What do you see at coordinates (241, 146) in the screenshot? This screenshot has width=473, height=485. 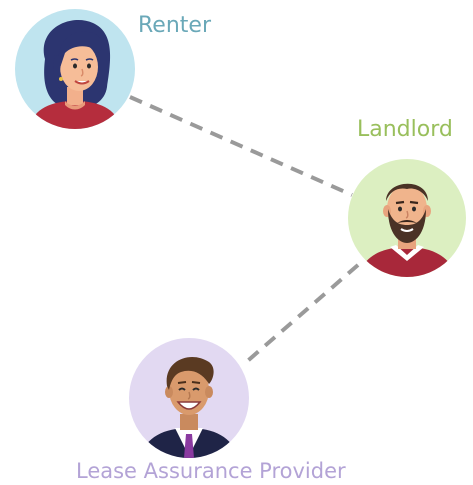 I see `connector-renter-landlord` at bounding box center [241, 146].